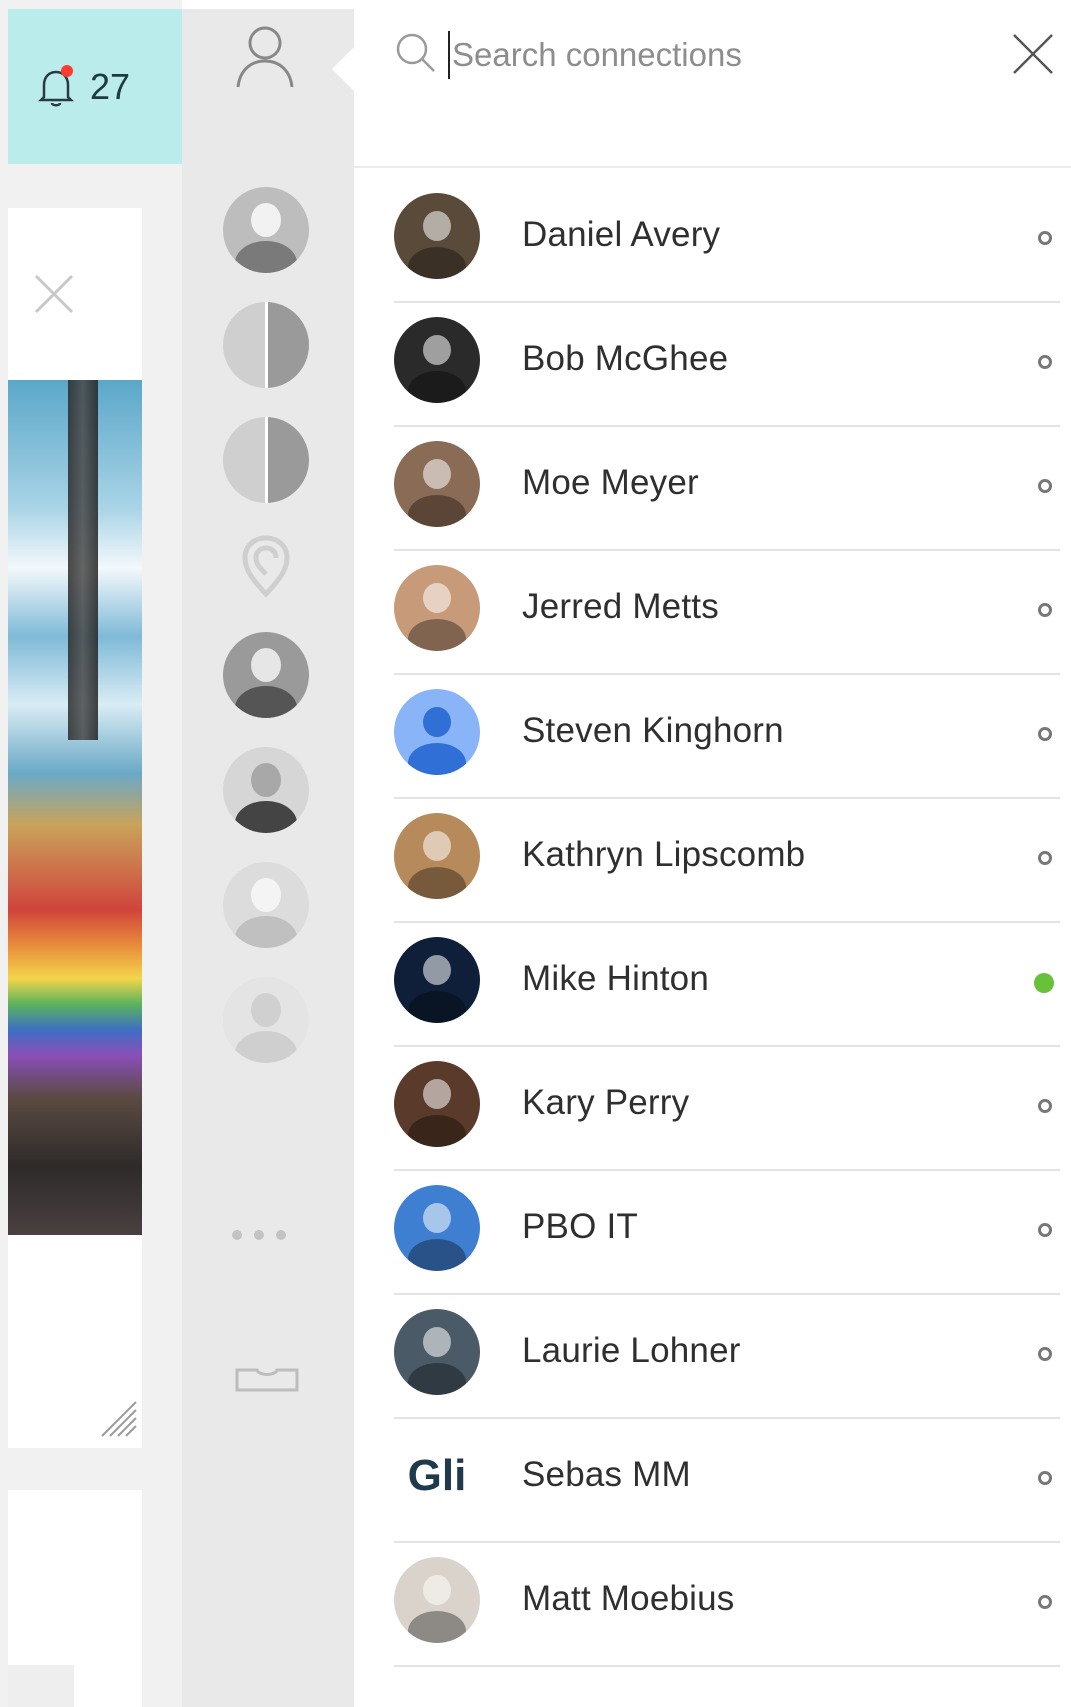  I want to click on notification-button: 27, so click(95, 86).